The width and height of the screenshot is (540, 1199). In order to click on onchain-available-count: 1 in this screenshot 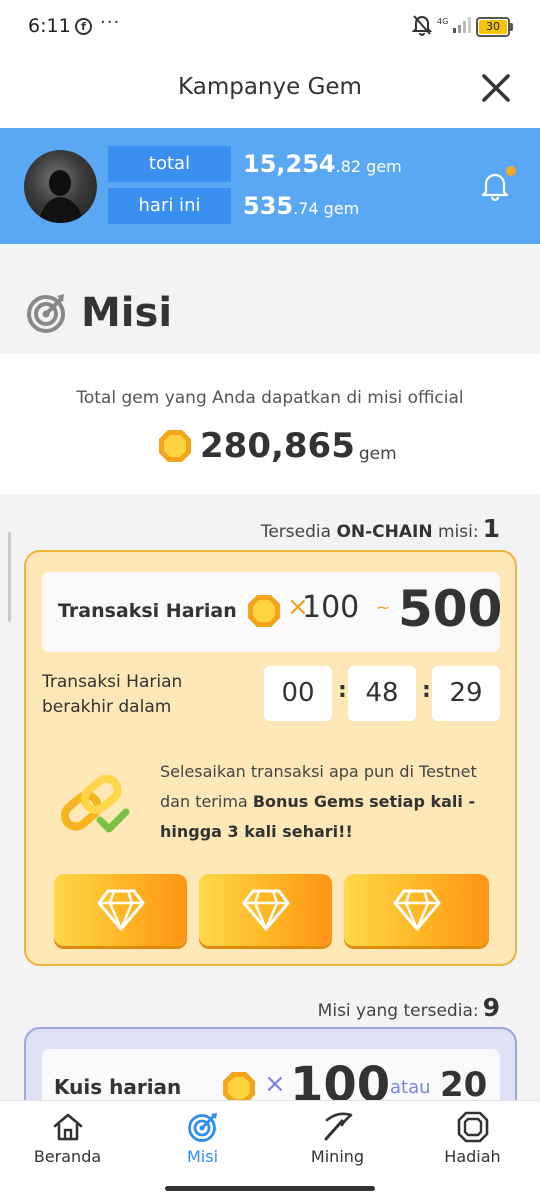, I will do `click(491, 528)`.